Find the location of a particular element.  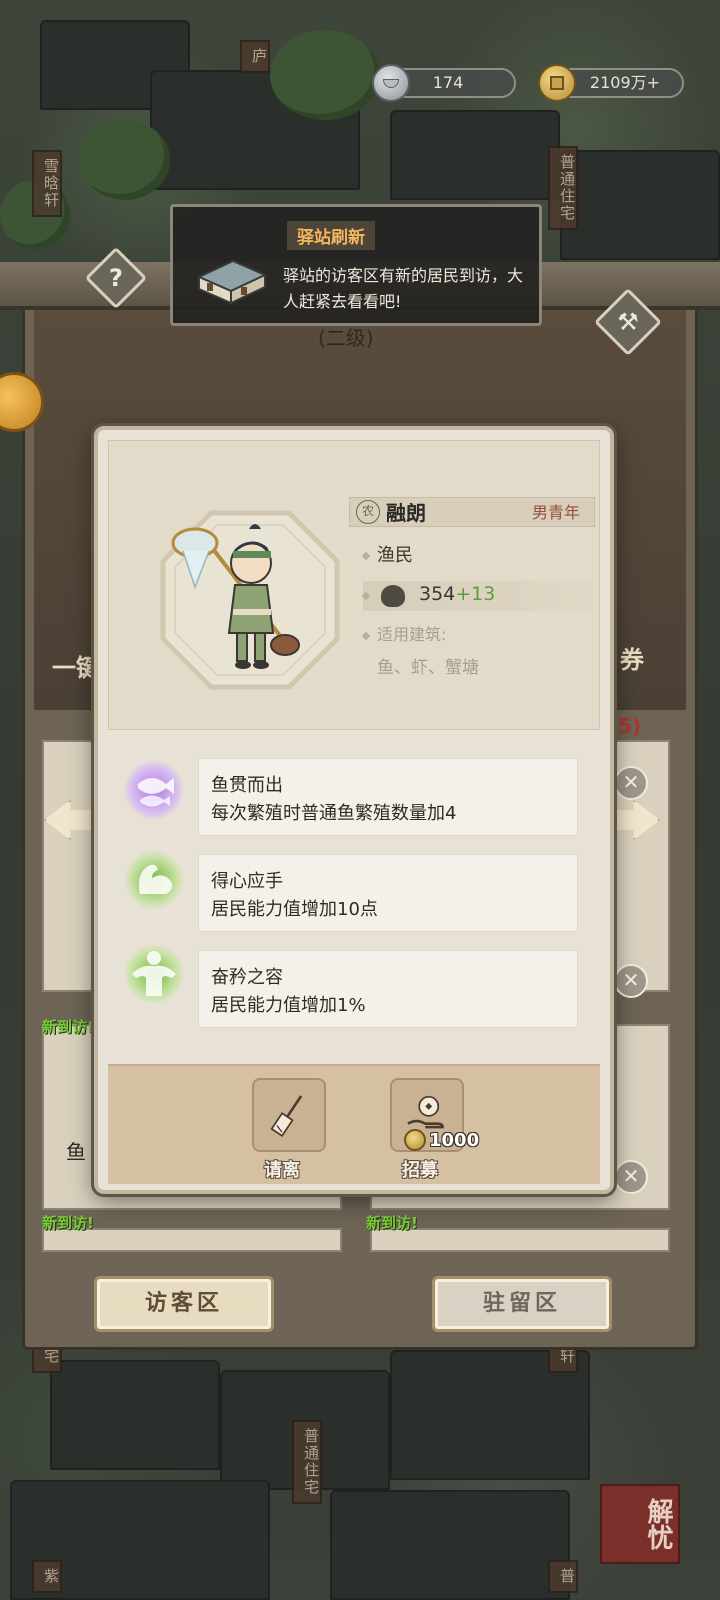

resident-name: 融朗 is located at coordinates (406, 513).